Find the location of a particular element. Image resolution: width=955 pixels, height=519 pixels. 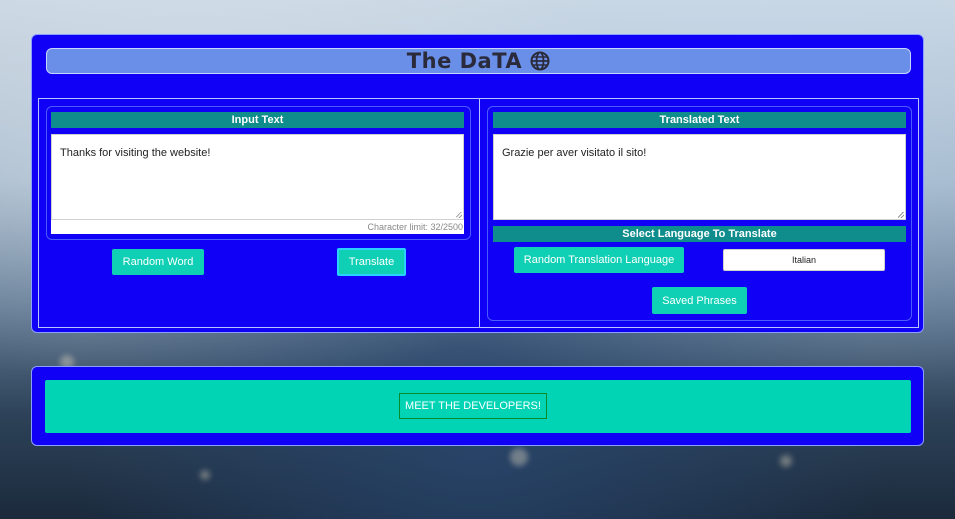

developers-panel: MEET THE DEVELOPERS! is located at coordinates (477, 406).